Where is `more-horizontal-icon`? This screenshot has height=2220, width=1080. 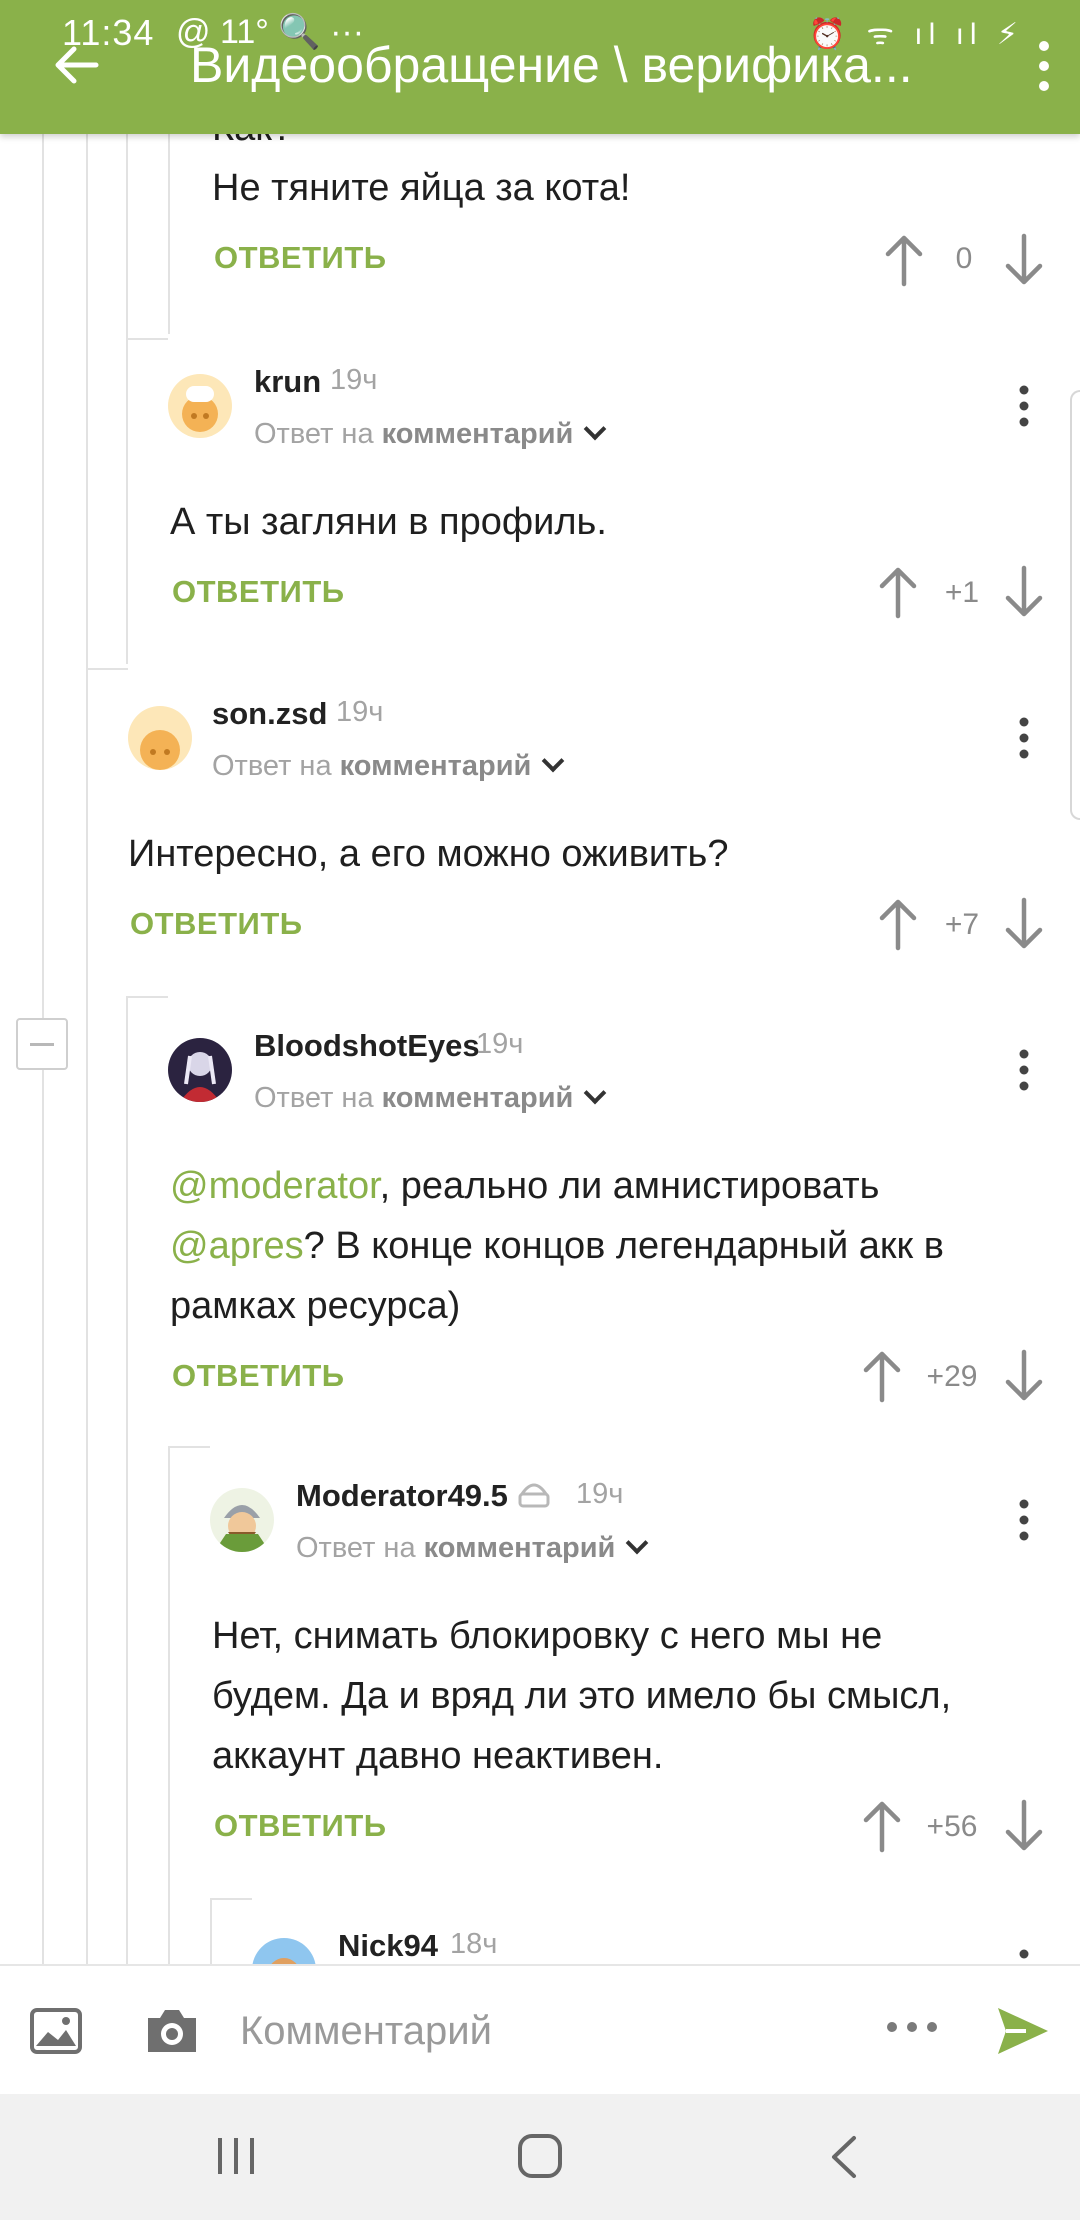
more-horizontal-icon is located at coordinates (912, 2027).